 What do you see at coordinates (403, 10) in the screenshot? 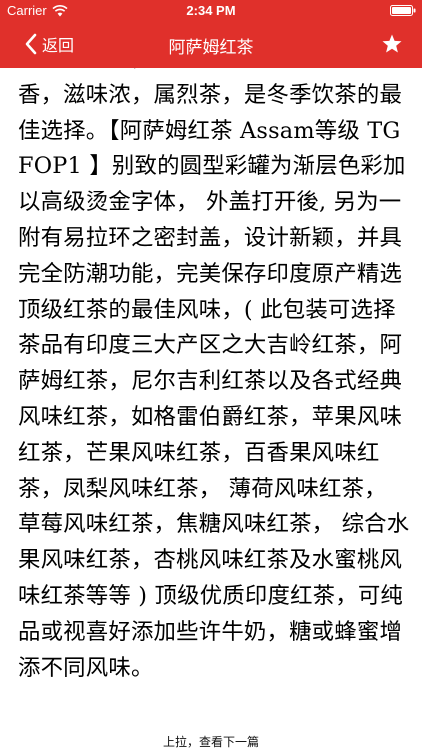
I see `battery-icon` at bounding box center [403, 10].